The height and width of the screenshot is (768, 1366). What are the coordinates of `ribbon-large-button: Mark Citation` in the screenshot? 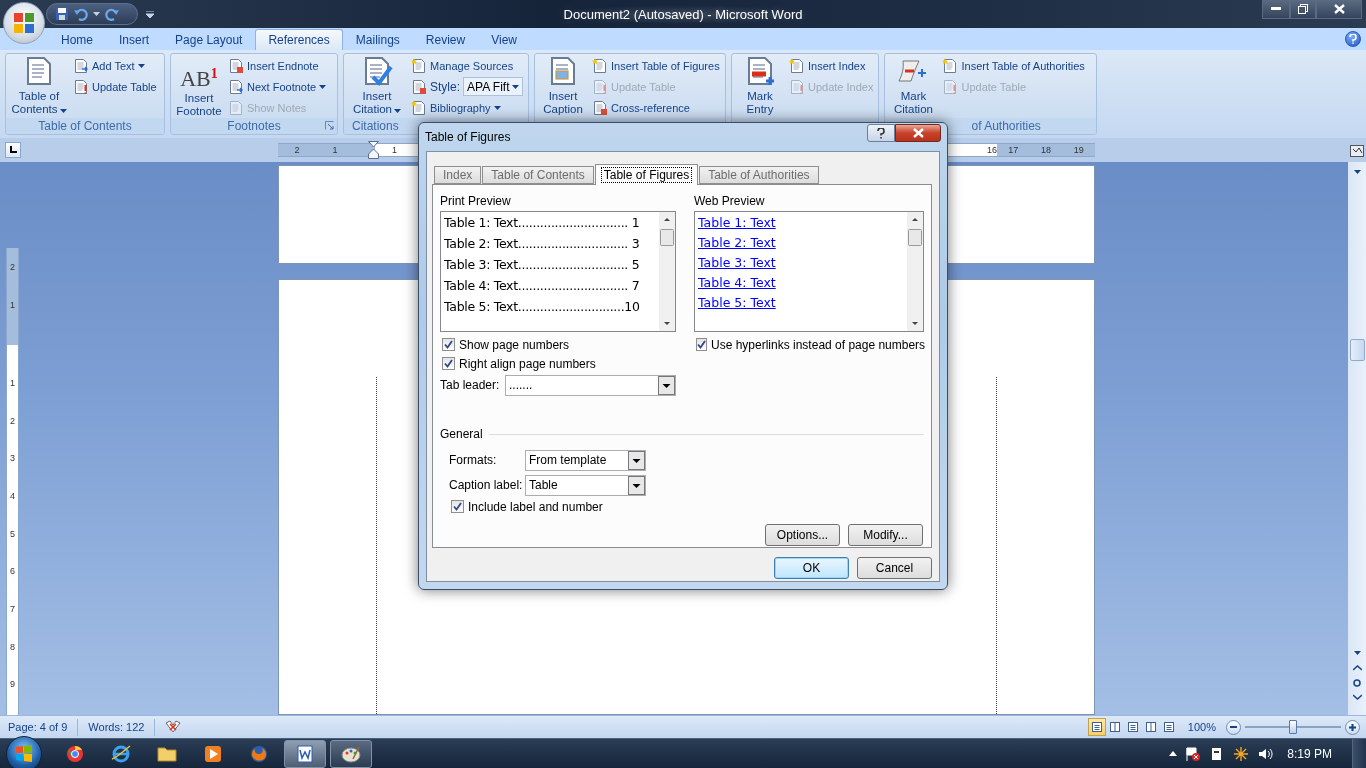 It's located at (913, 86).